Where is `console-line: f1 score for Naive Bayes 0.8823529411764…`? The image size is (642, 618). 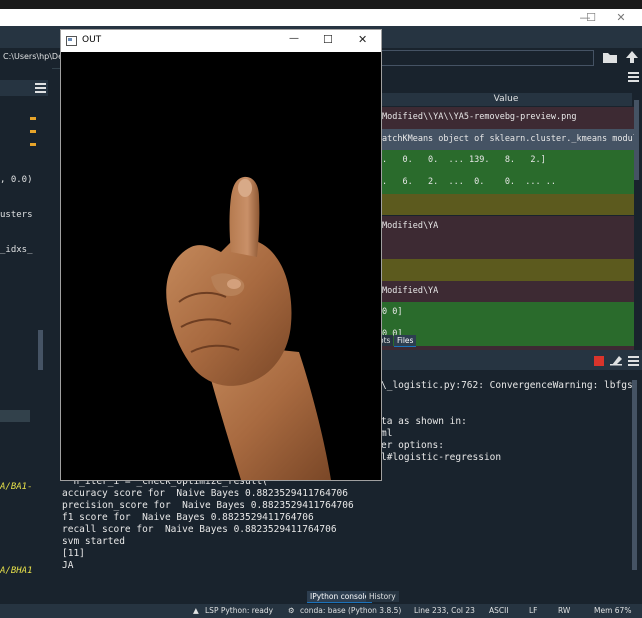
console-line: f1 score for Naive Bayes 0.8823529411764… is located at coordinates (188, 517).